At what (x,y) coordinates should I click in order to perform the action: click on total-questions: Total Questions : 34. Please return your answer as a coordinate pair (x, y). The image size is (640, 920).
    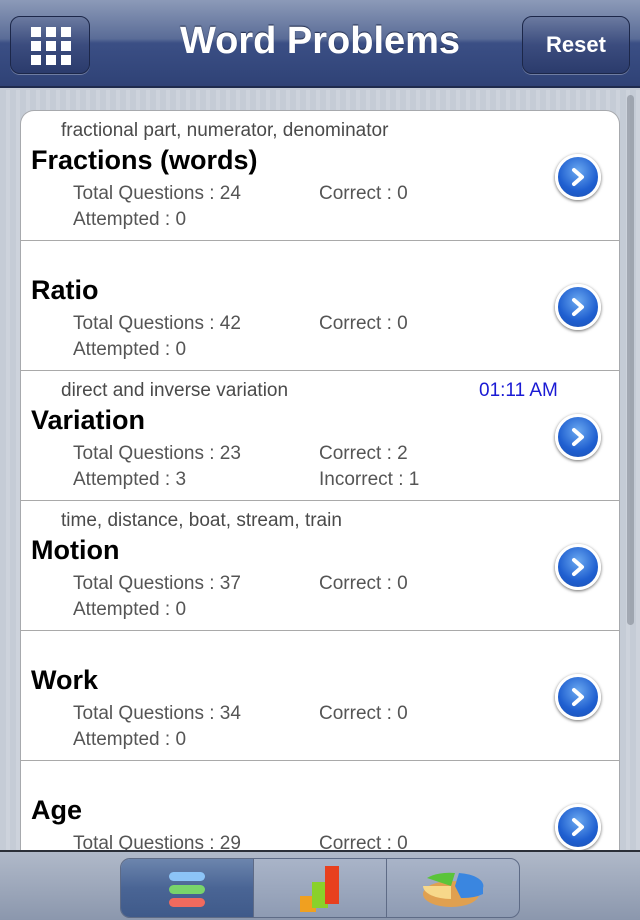
    Looking at the image, I should click on (157, 713).